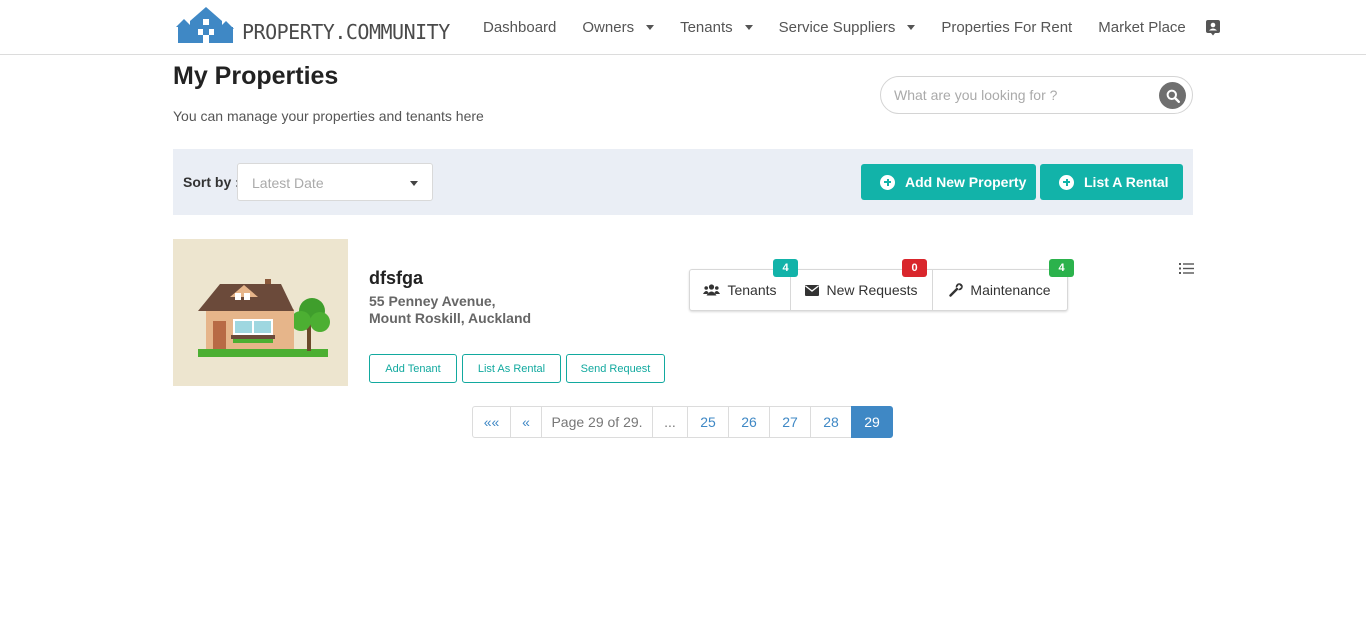 This screenshot has width=1366, height=618. Describe the element at coordinates (396, 278) in the screenshot. I see `property-name: dfsfga` at that location.